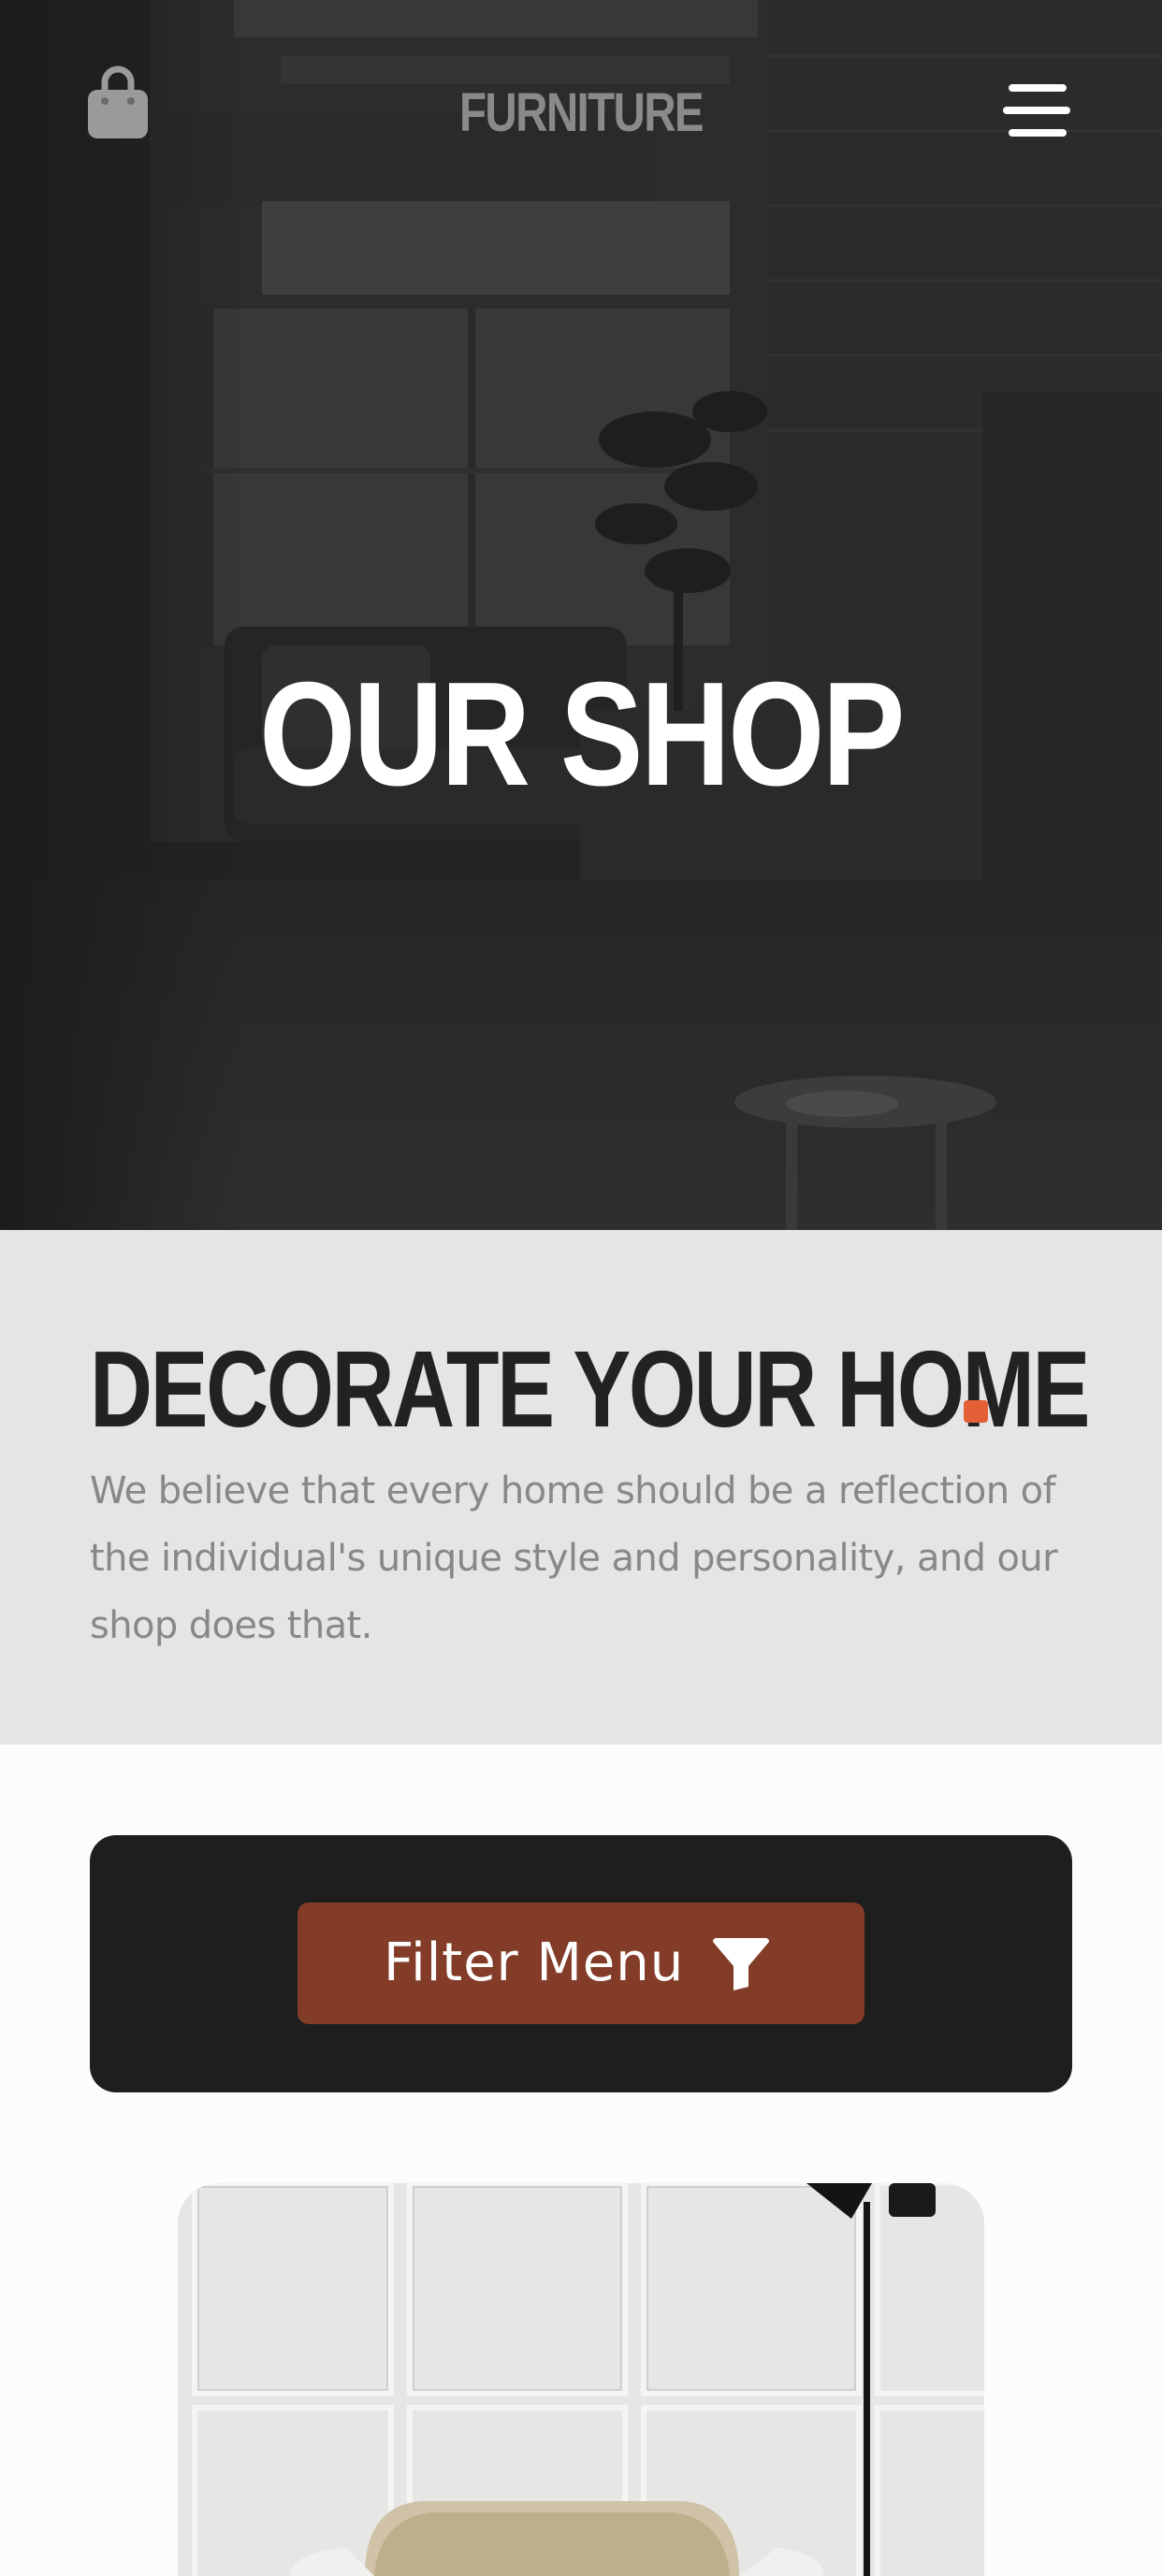 This screenshot has height=2576, width=1162. I want to click on accent-dot, so click(976, 1411).